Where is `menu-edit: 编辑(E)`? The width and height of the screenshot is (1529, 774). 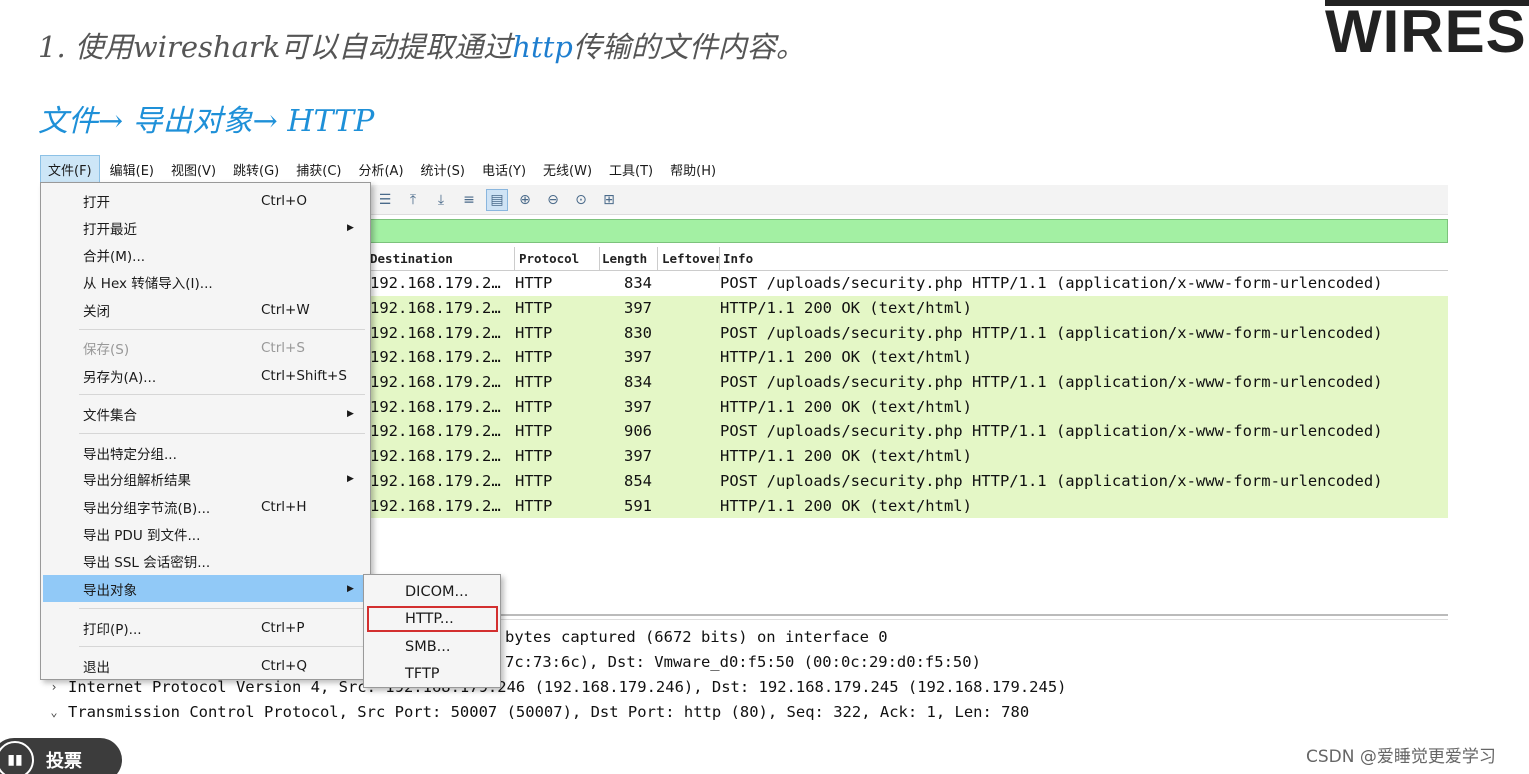 menu-edit: 编辑(E) is located at coordinates (132, 169).